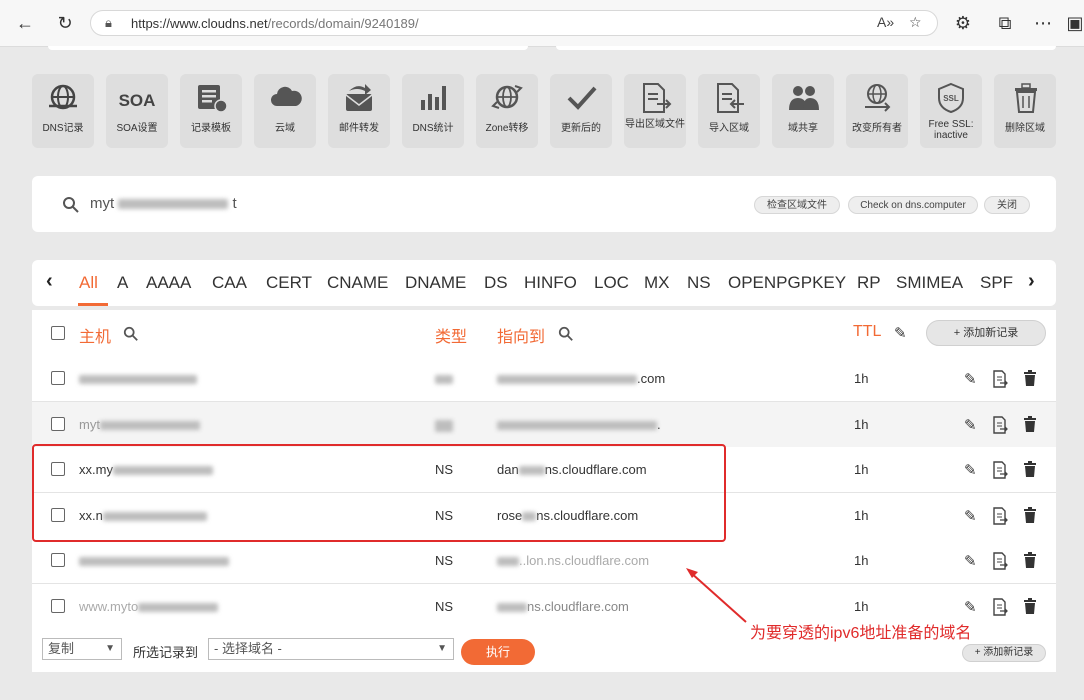 The width and height of the screenshot is (1084, 700). I want to click on tab-openpgpkey: OPENPGPKEY, so click(787, 283).